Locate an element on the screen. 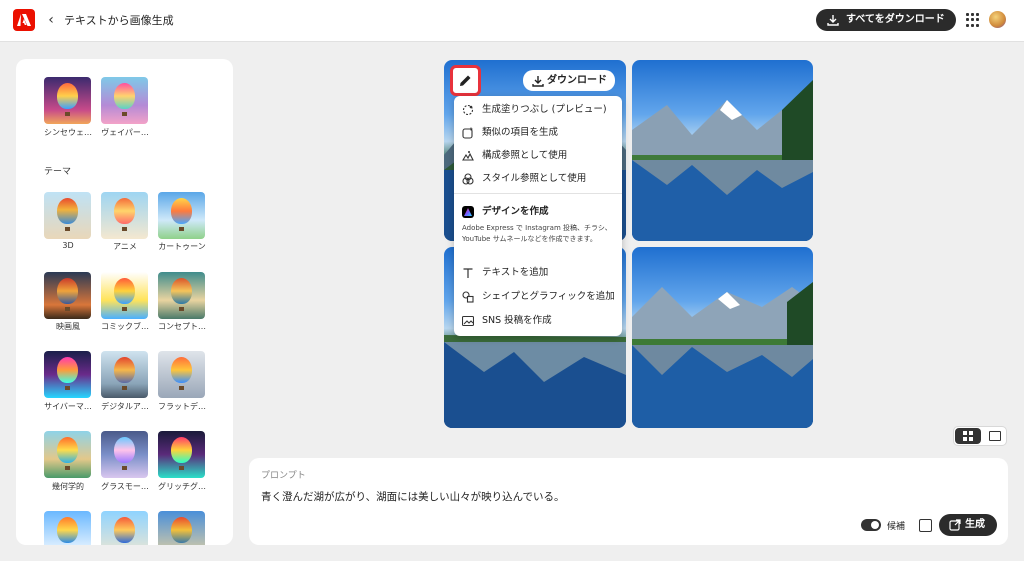  style-label: 映画風 is located at coordinates (68, 326).